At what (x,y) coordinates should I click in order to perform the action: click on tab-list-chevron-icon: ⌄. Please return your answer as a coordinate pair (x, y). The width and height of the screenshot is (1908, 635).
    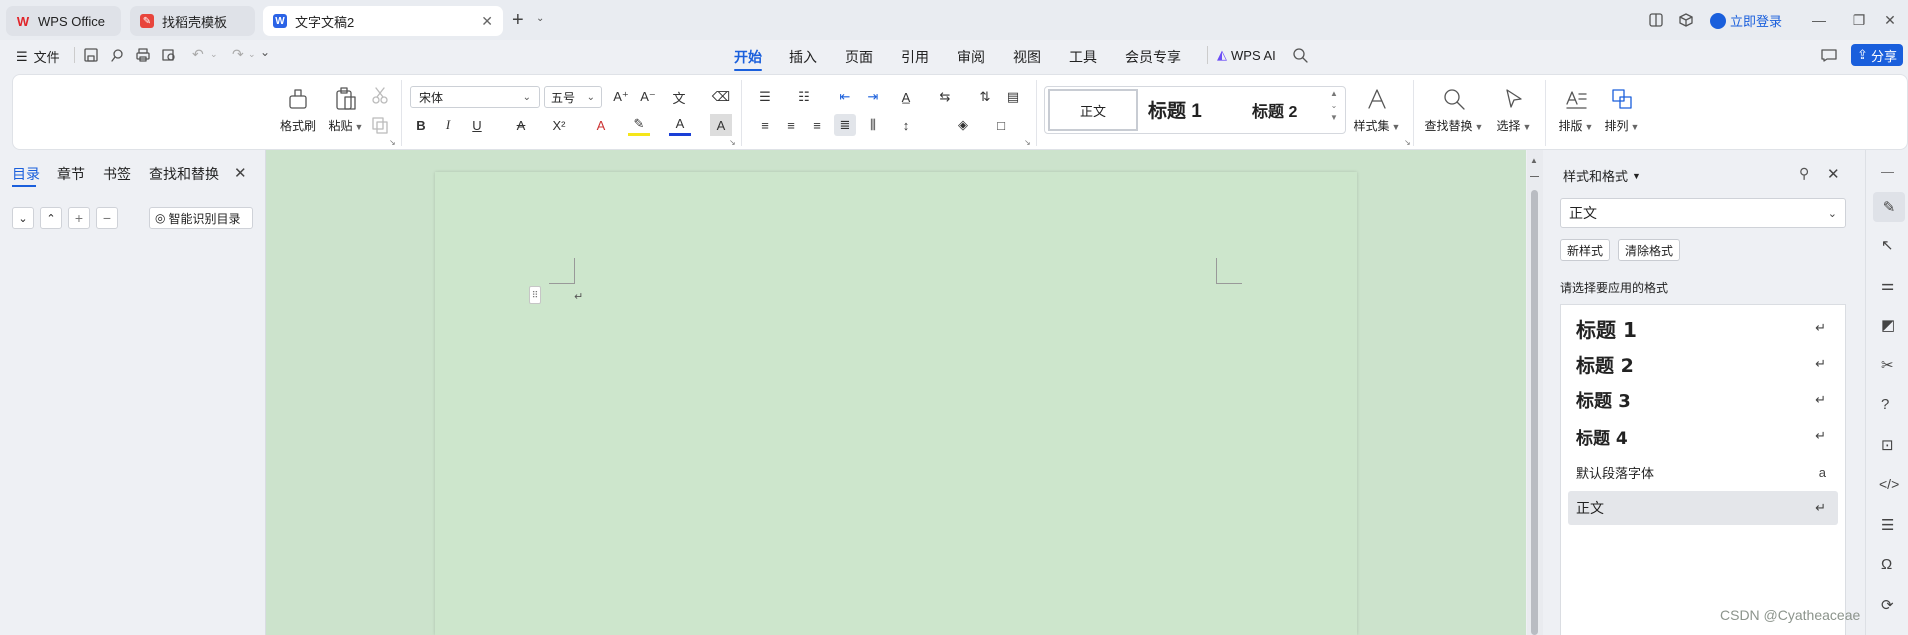
    Looking at the image, I should click on (540, 18).